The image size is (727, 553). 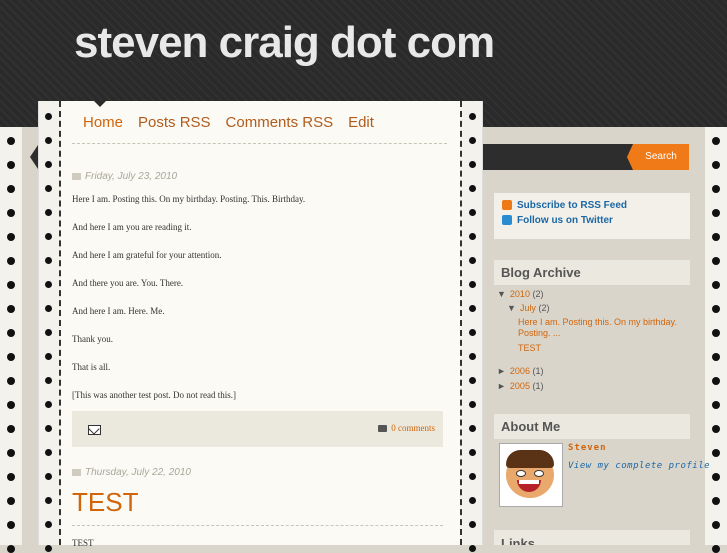 What do you see at coordinates (131, 472) in the screenshot?
I see `post-date: Thursday, July 22, 2010` at bounding box center [131, 472].